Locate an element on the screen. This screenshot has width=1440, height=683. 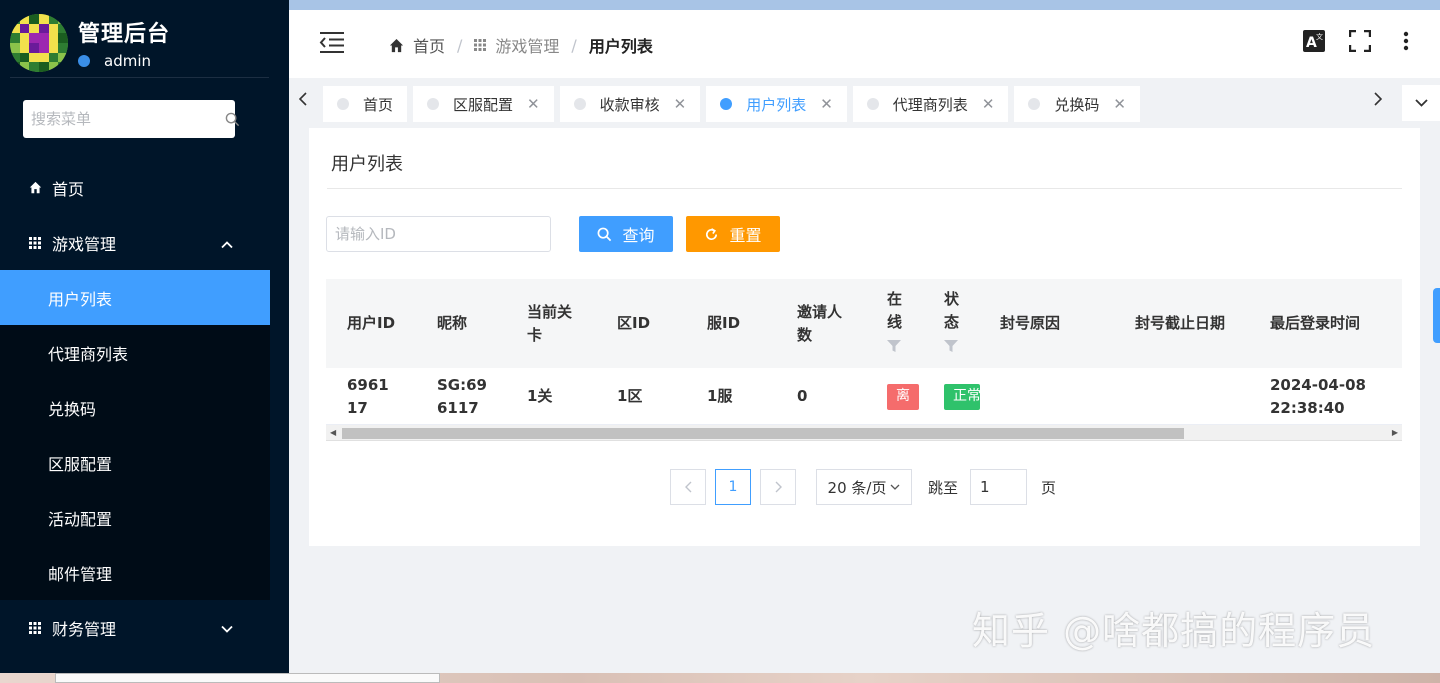
pagination: 1 20 条/页 跳至 页 is located at coordinates (863, 487).